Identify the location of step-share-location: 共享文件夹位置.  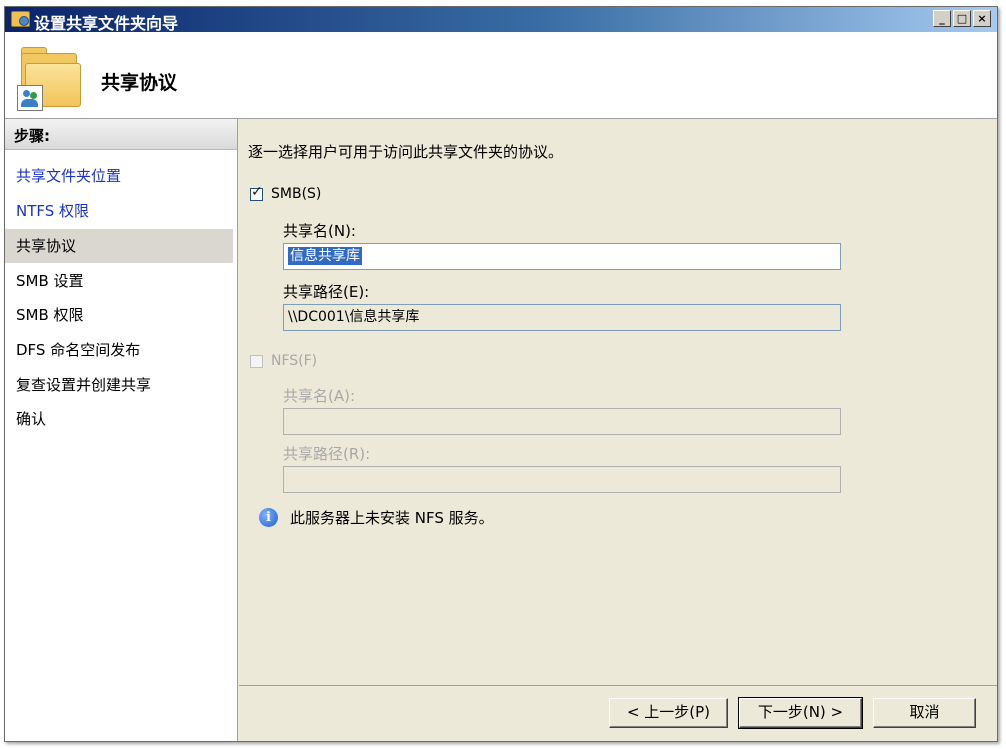
(119, 176).